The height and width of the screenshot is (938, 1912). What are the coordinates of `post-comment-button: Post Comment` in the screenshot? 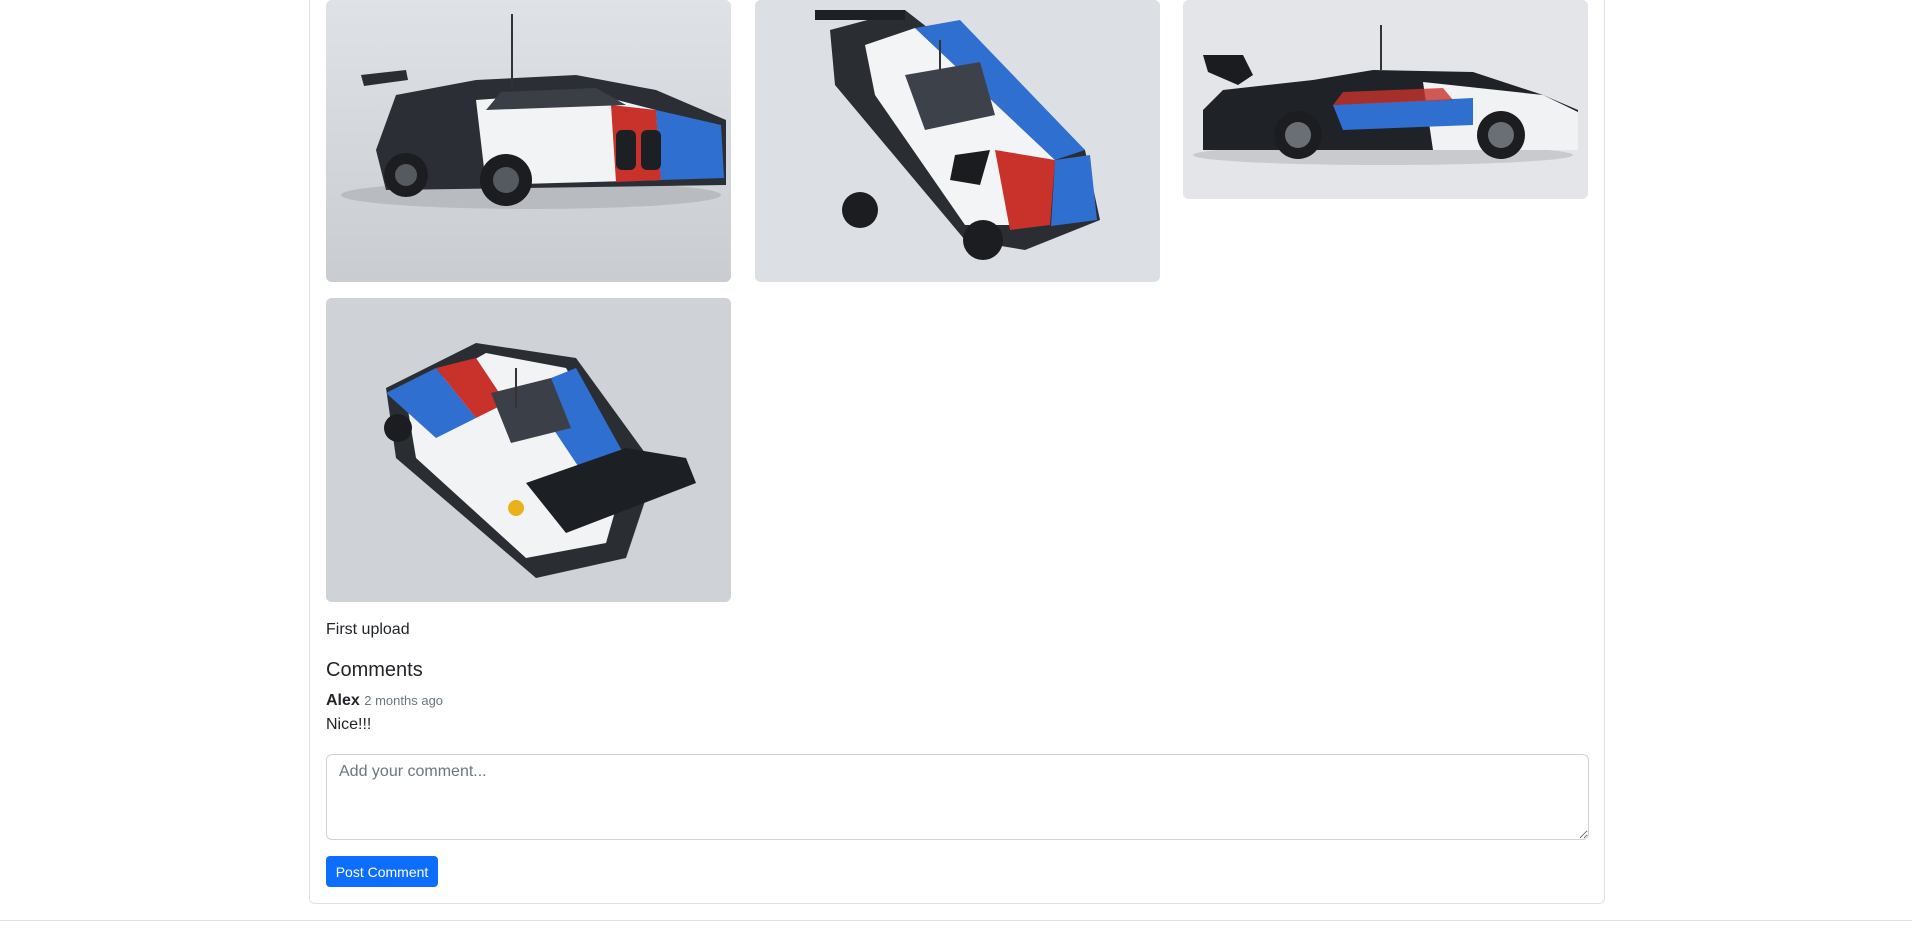 It's located at (382, 871).